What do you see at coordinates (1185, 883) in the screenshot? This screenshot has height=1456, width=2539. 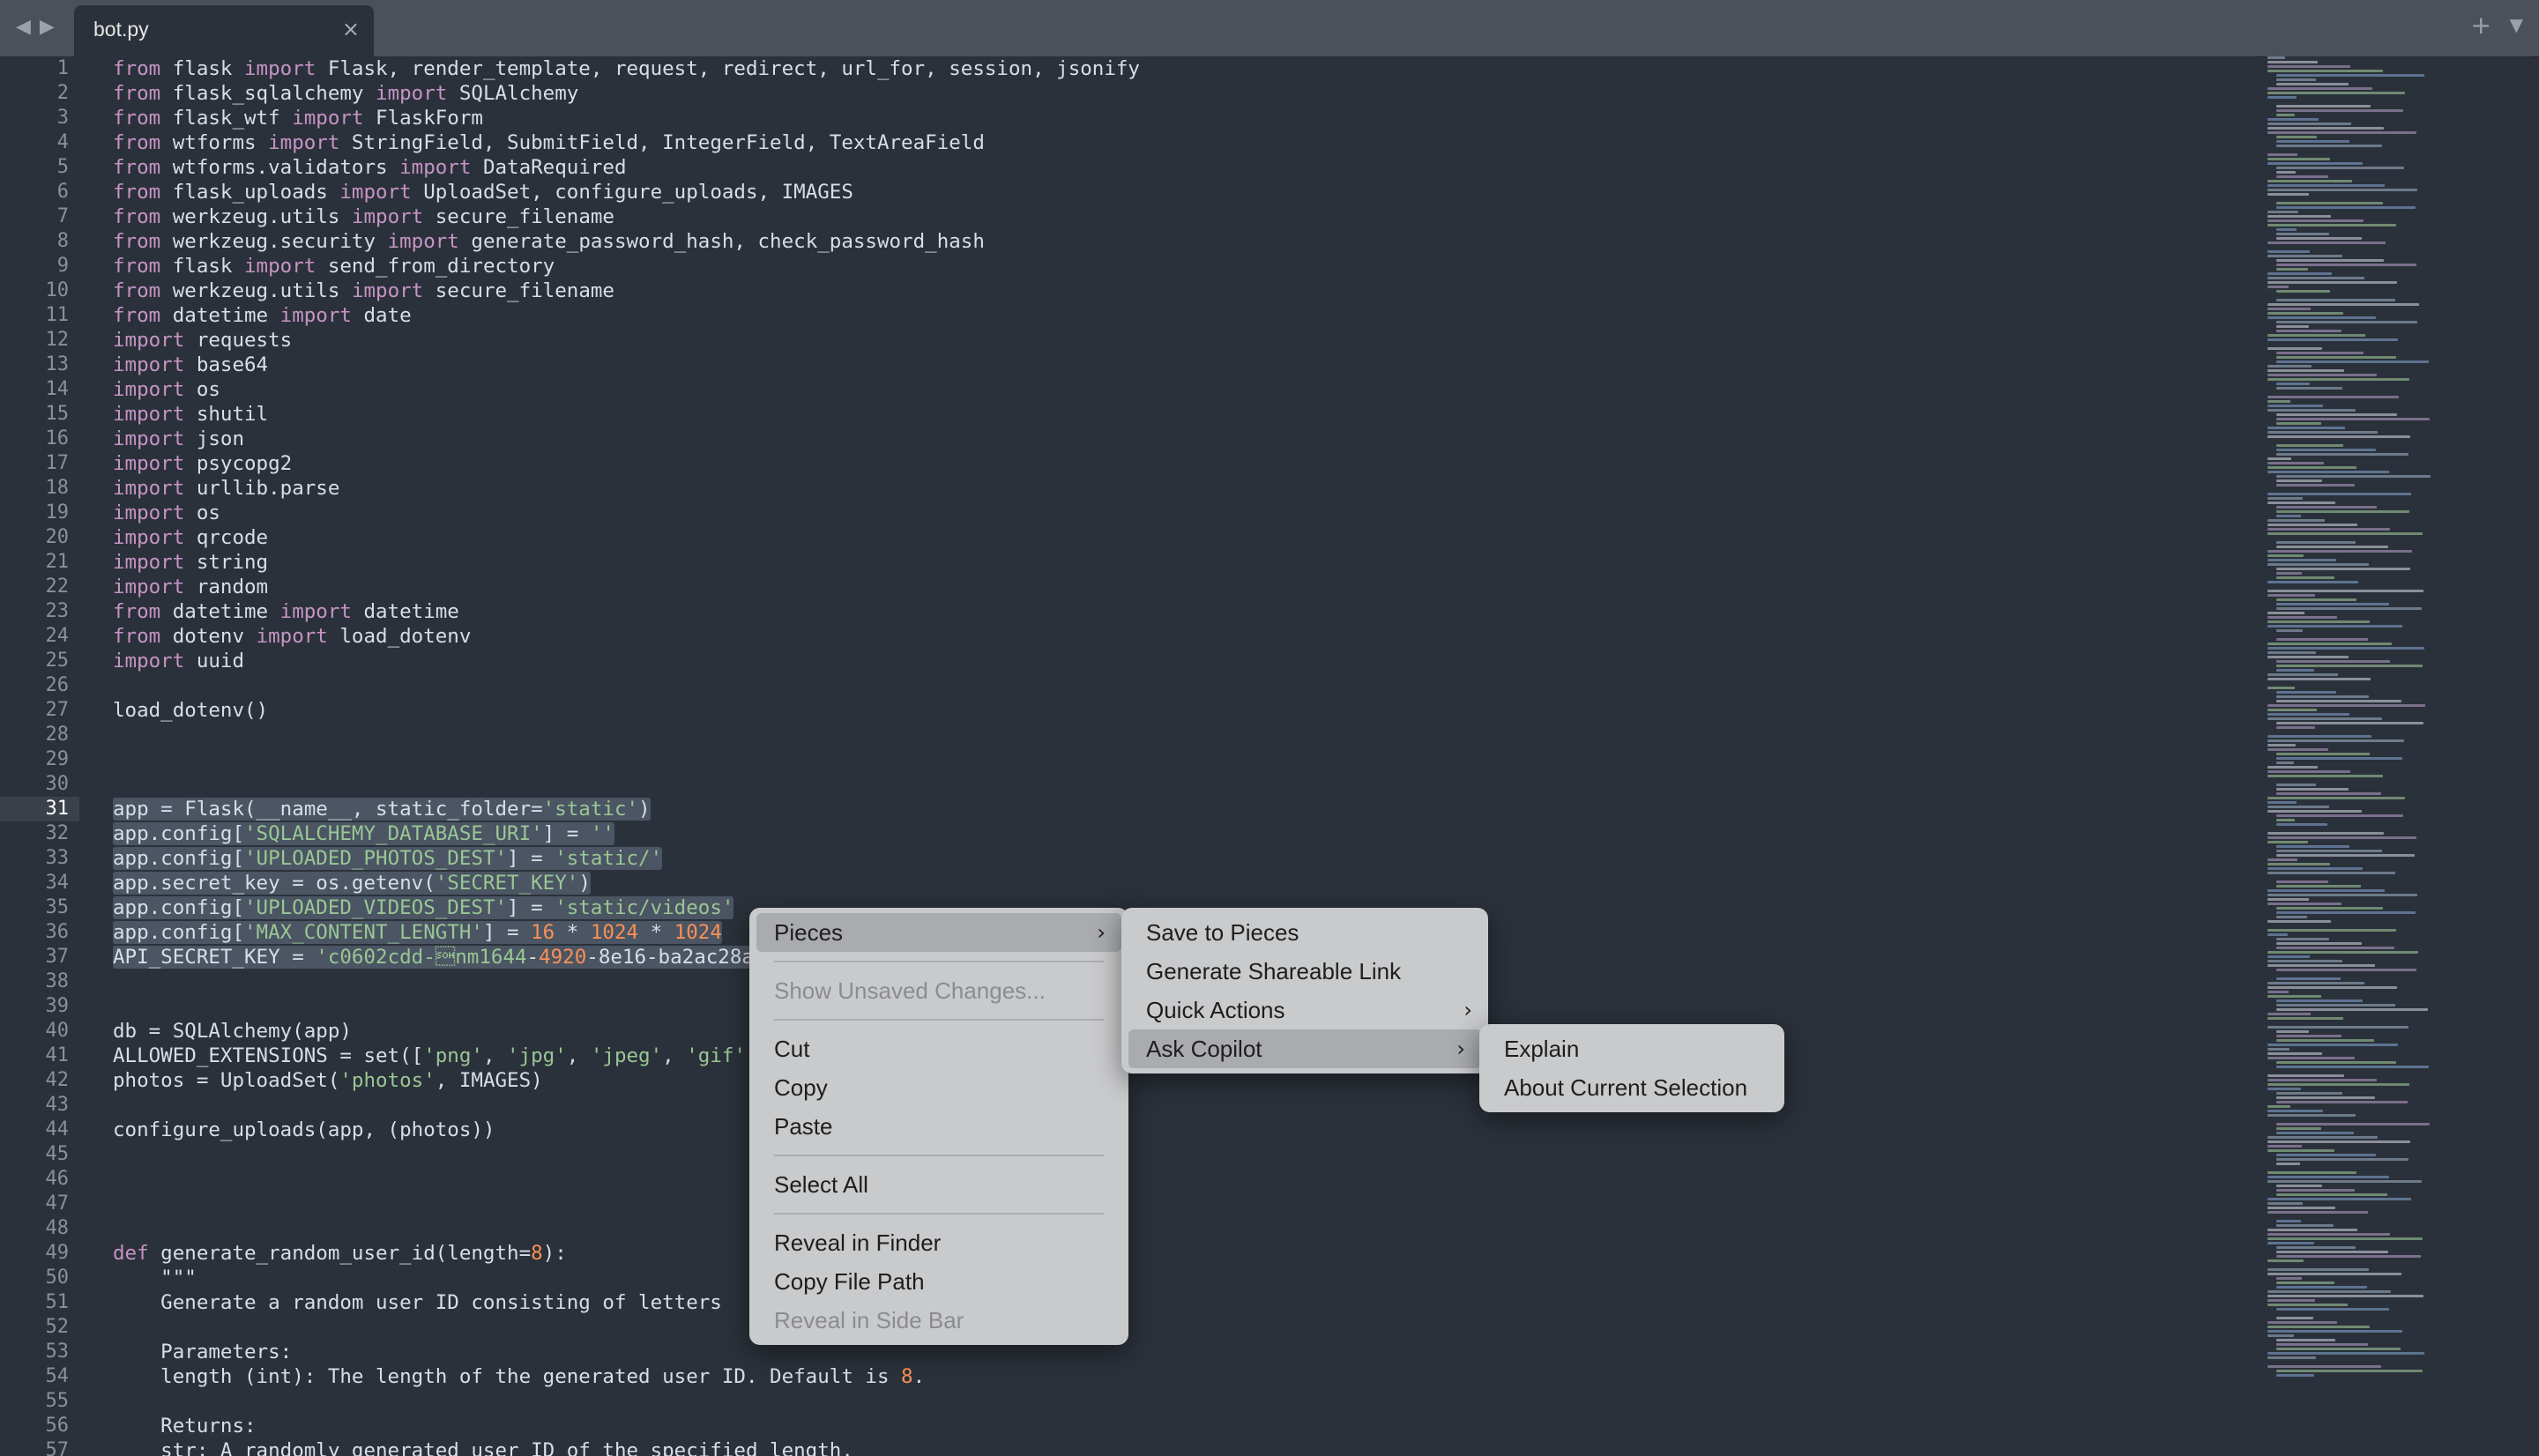 I see `code-line: app.secret_key = os.getenv('SECRET_KEY')` at bounding box center [1185, 883].